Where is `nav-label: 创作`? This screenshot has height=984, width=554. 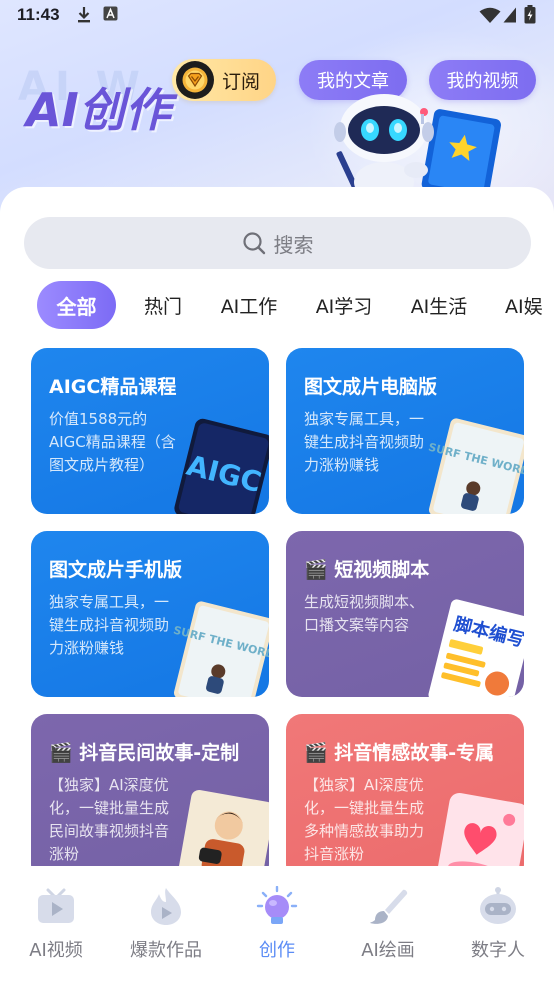
nav-label: 创作 is located at coordinates (277, 950).